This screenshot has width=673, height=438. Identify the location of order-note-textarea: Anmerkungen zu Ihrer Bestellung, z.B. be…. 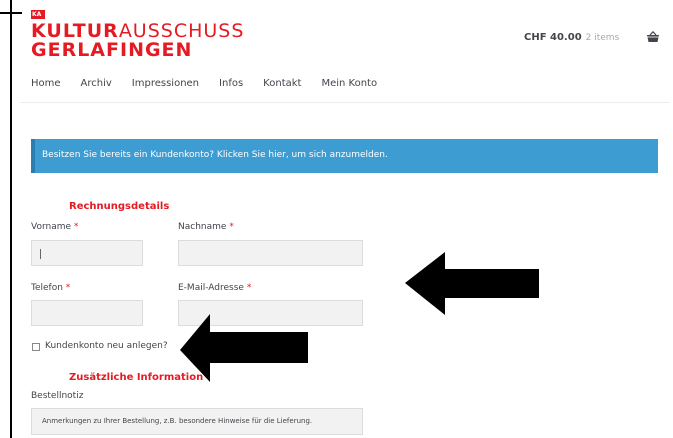
(197, 421).